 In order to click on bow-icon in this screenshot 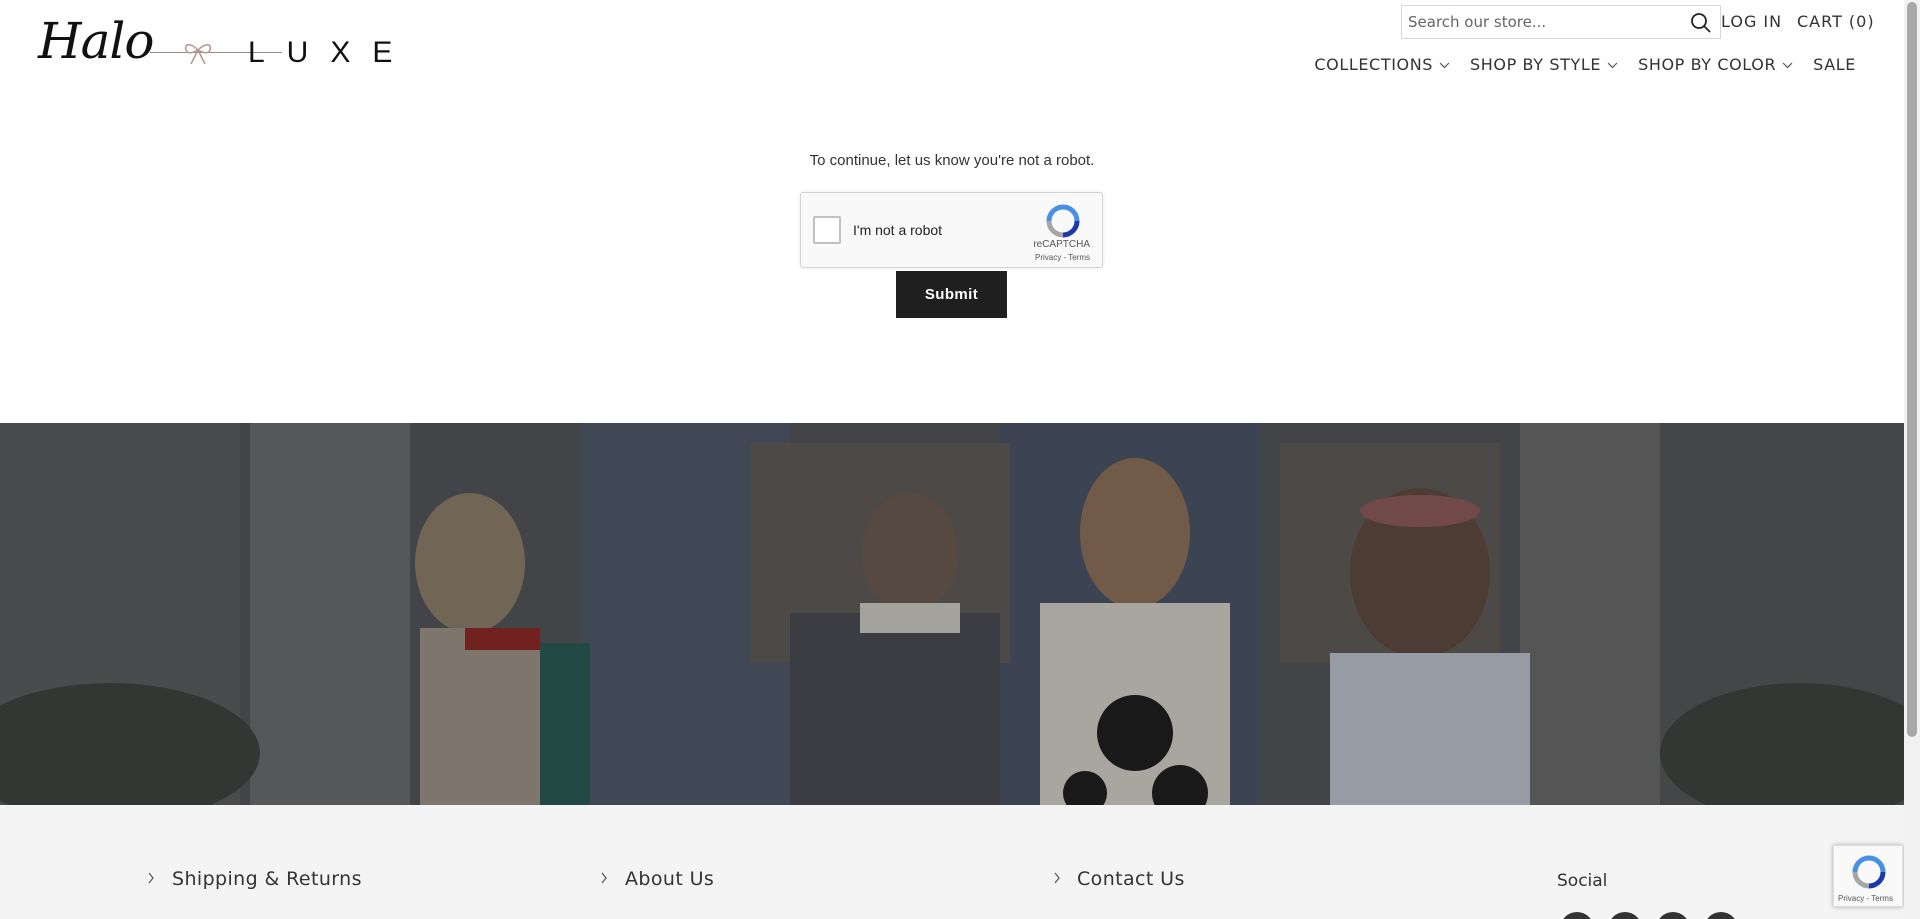, I will do `click(198, 54)`.